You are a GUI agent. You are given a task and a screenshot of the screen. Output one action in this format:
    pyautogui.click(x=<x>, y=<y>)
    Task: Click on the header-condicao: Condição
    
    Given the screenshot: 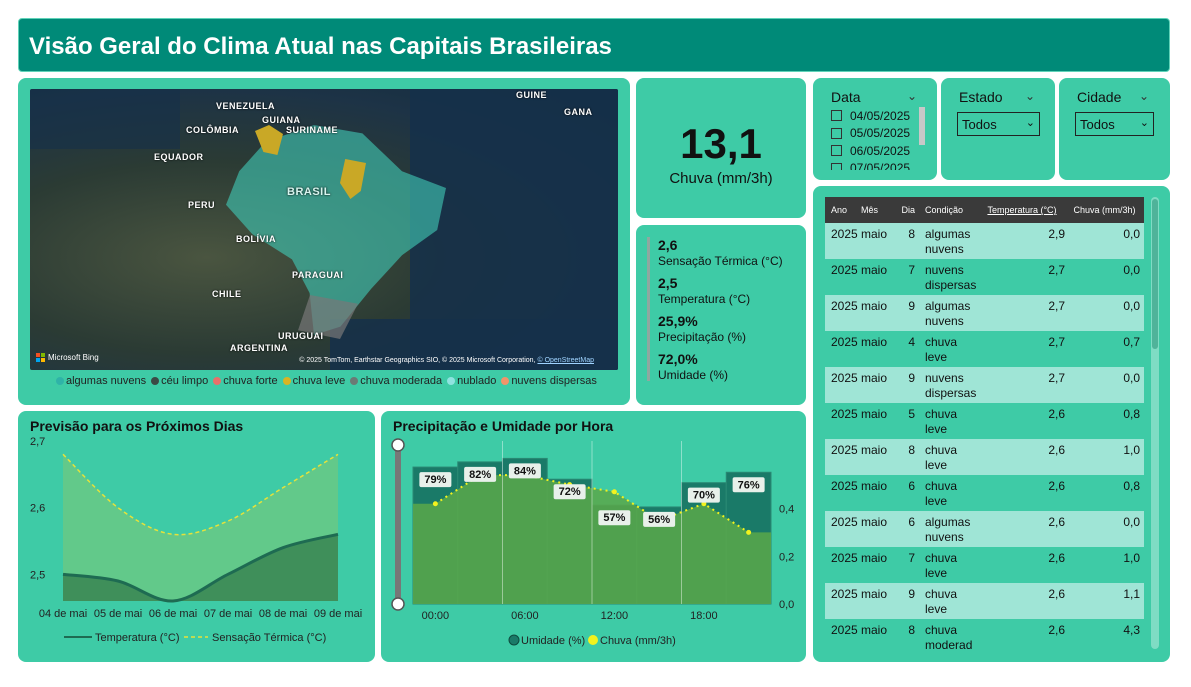 What is the action you would take?
    pyautogui.click(x=949, y=210)
    